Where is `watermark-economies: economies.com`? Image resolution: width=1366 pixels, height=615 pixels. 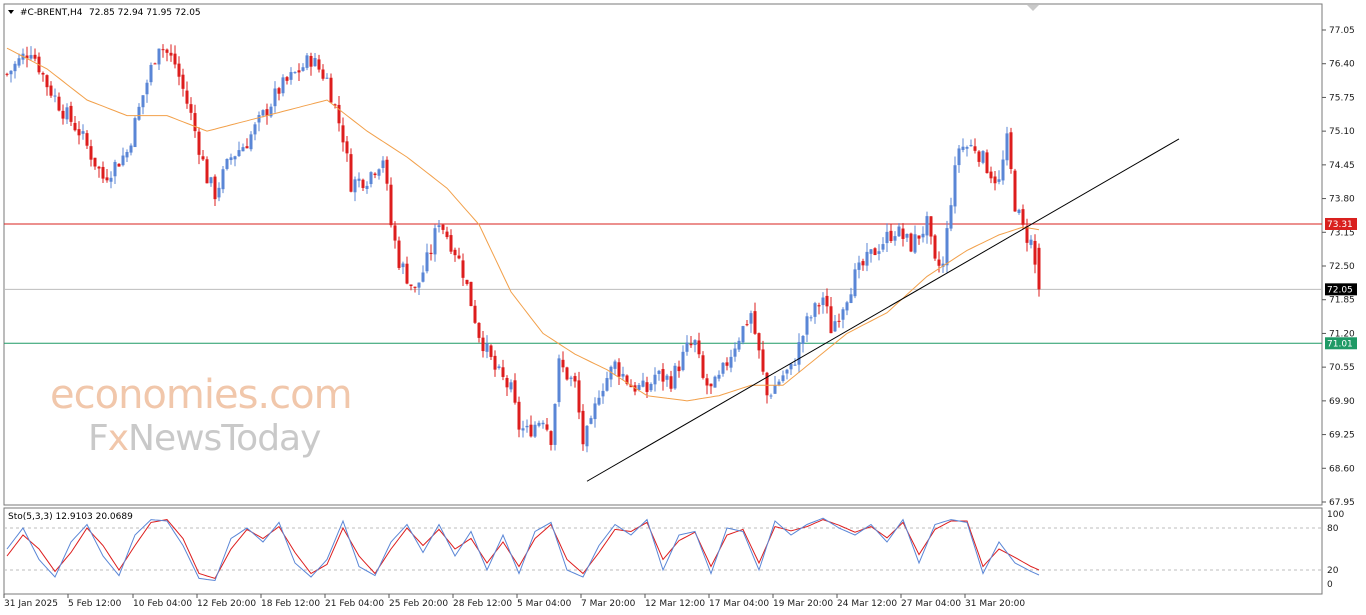
watermark-economies: economies.com is located at coordinates (201, 395).